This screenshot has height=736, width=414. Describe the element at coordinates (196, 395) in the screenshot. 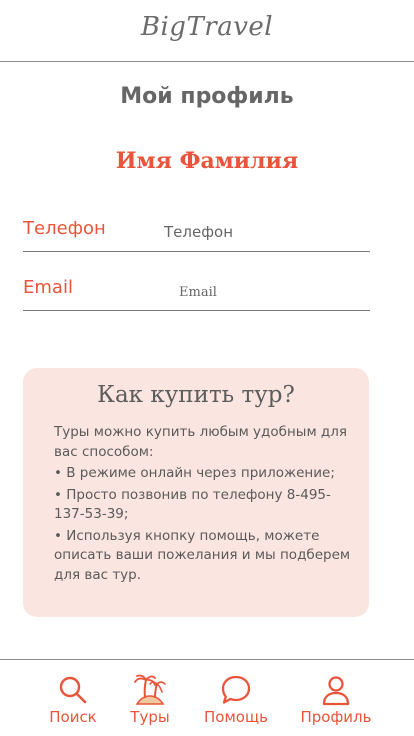

I see `how-to-buy-title: Как купить тур?` at that location.